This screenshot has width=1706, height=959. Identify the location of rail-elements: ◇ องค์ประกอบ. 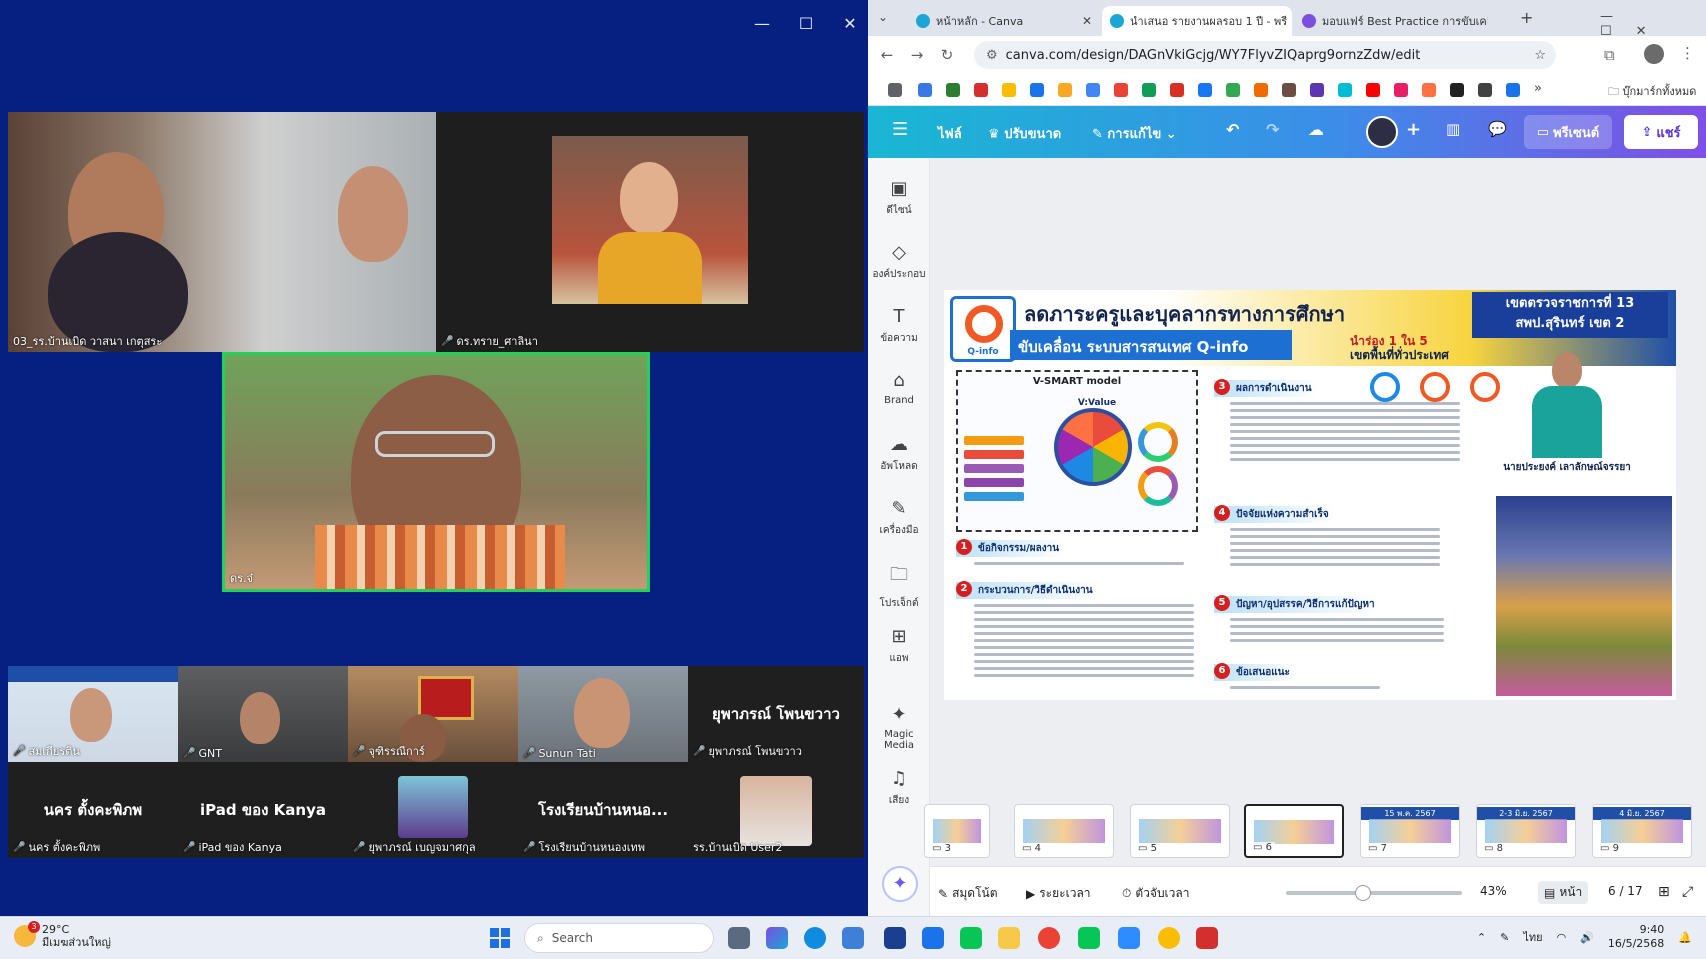
(899, 262).